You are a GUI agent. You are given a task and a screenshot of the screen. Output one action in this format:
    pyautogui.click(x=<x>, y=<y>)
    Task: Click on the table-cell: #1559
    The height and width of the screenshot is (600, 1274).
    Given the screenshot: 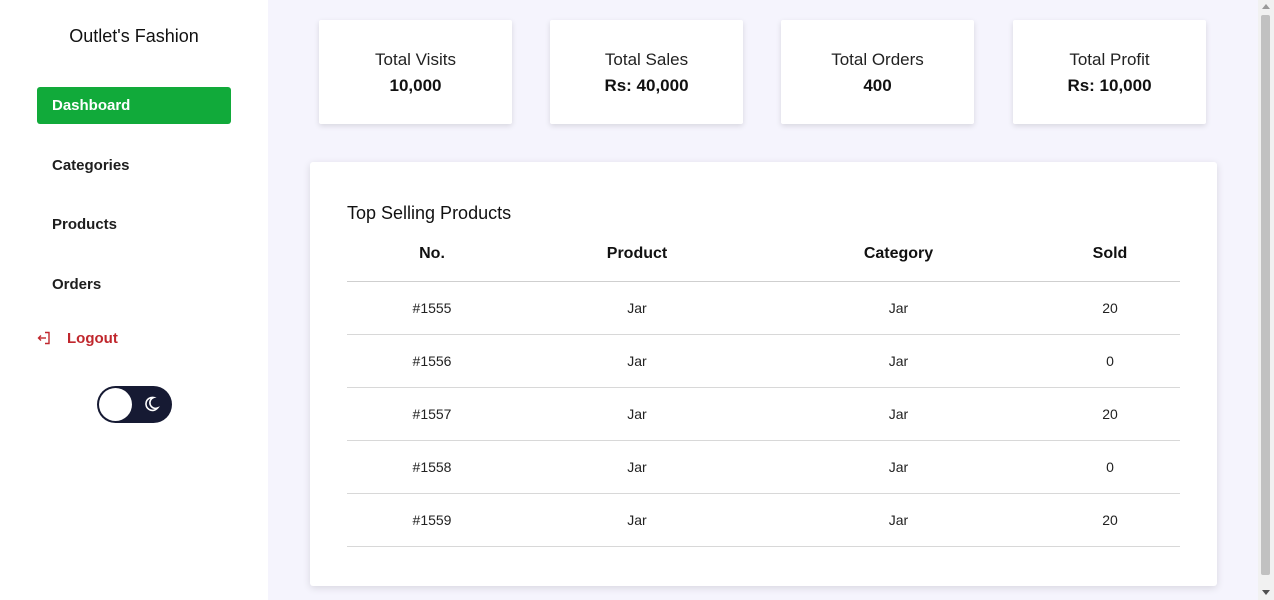 What is the action you would take?
    pyautogui.click(x=432, y=520)
    